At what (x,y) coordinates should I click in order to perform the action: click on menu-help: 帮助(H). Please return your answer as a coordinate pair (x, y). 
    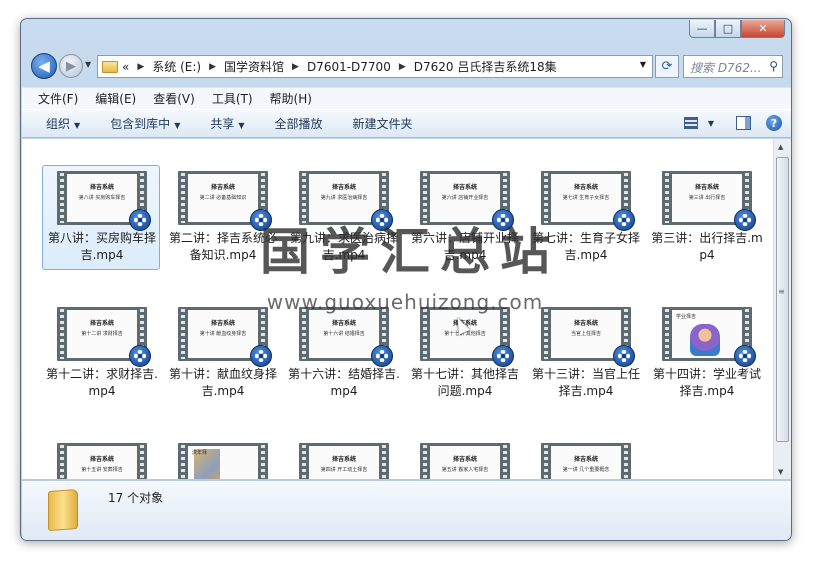
    Looking at the image, I should click on (291, 98).